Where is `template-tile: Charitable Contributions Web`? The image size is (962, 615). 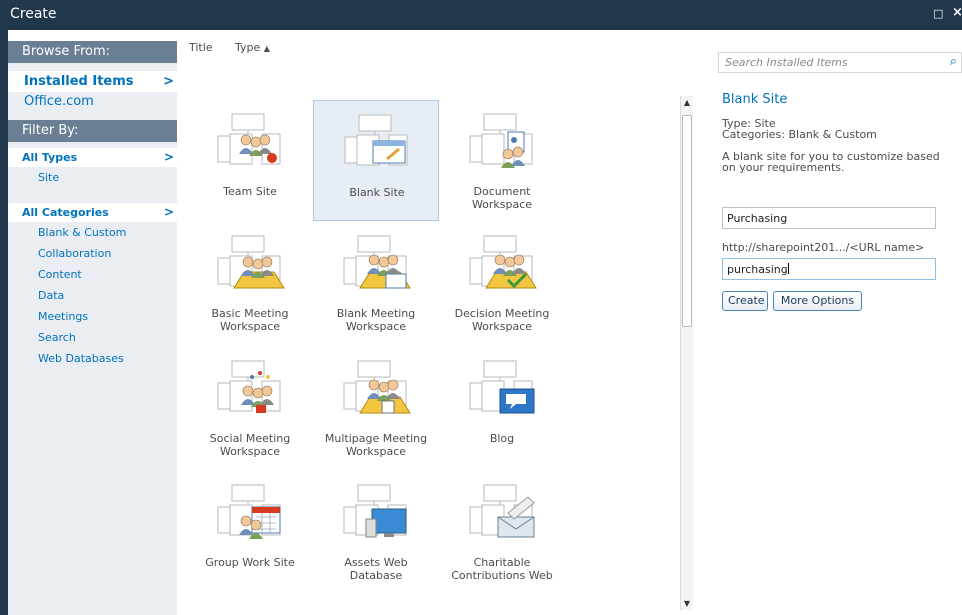 template-tile: Charitable Contributions Web is located at coordinates (502, 531).